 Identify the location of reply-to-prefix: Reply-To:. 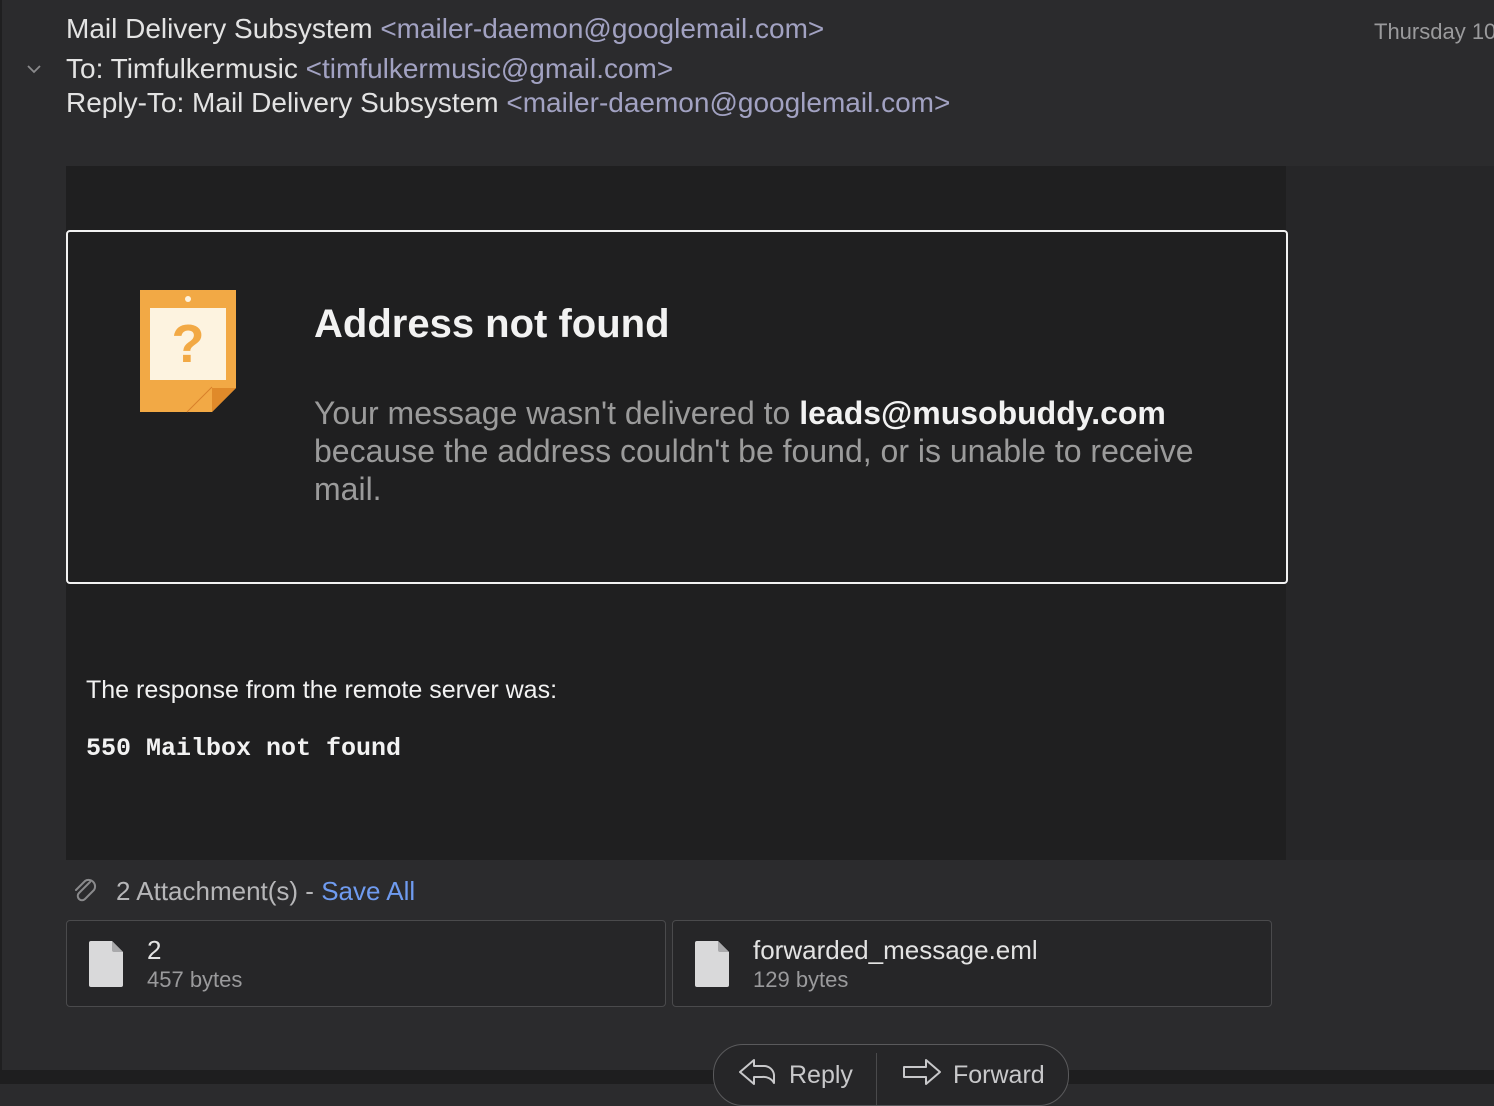
(129, 102).